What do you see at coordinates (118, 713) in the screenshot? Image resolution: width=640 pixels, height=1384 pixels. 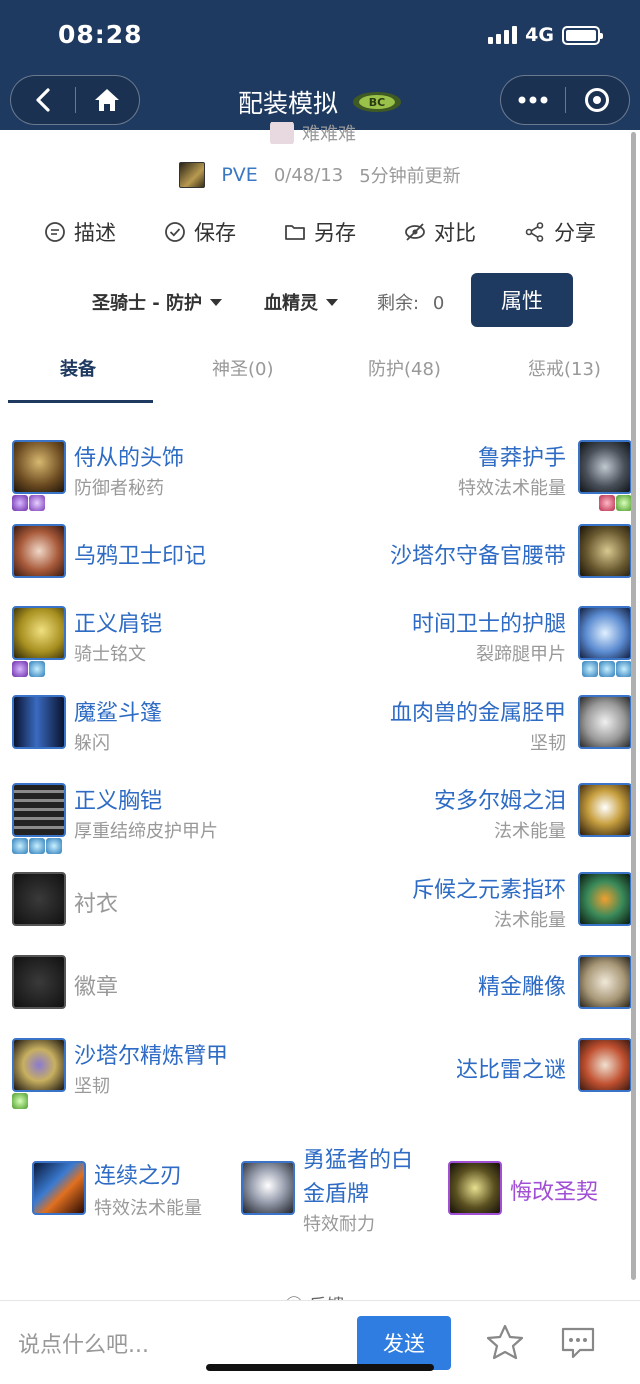 I see `item-name: 魔鲨斗篷` at bounding box center [118, 713].